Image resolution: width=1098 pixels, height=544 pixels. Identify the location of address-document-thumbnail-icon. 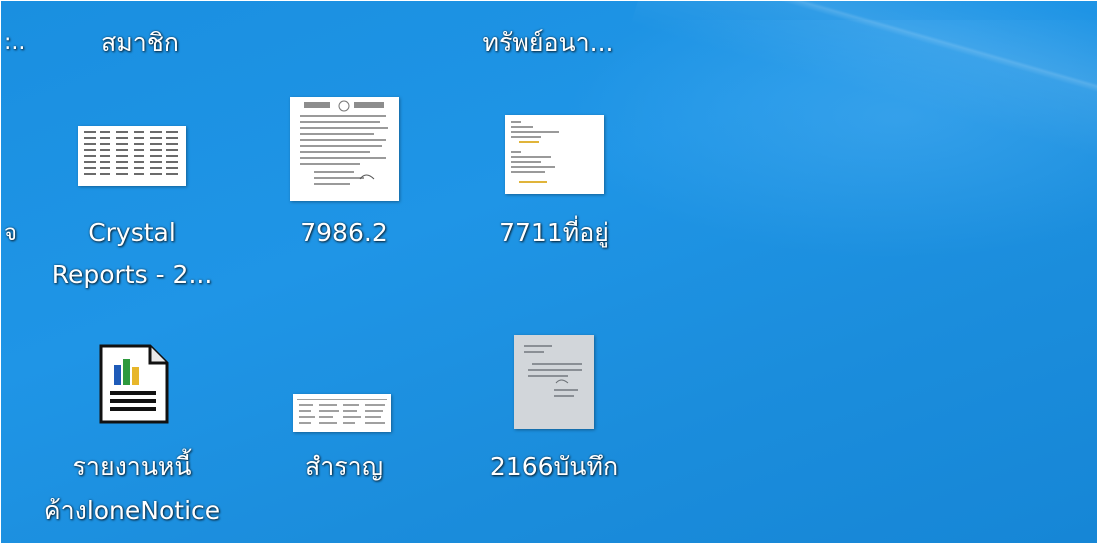
(554, 154).